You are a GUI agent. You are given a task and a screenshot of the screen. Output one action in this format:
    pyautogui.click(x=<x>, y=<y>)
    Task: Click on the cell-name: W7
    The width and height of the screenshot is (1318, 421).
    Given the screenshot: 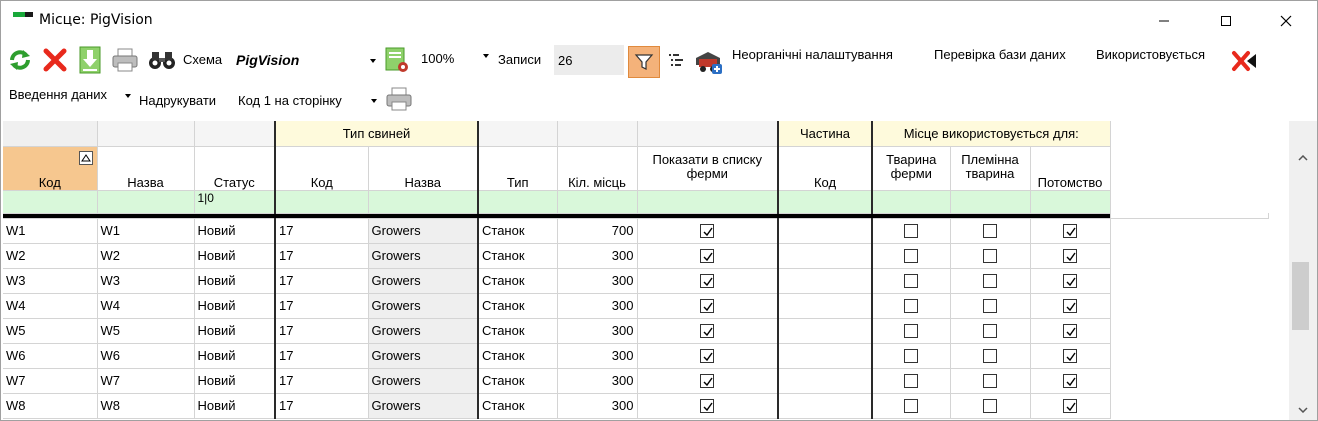 What is the action you would take?
    pyautogui.click(x=146, y=381)
    